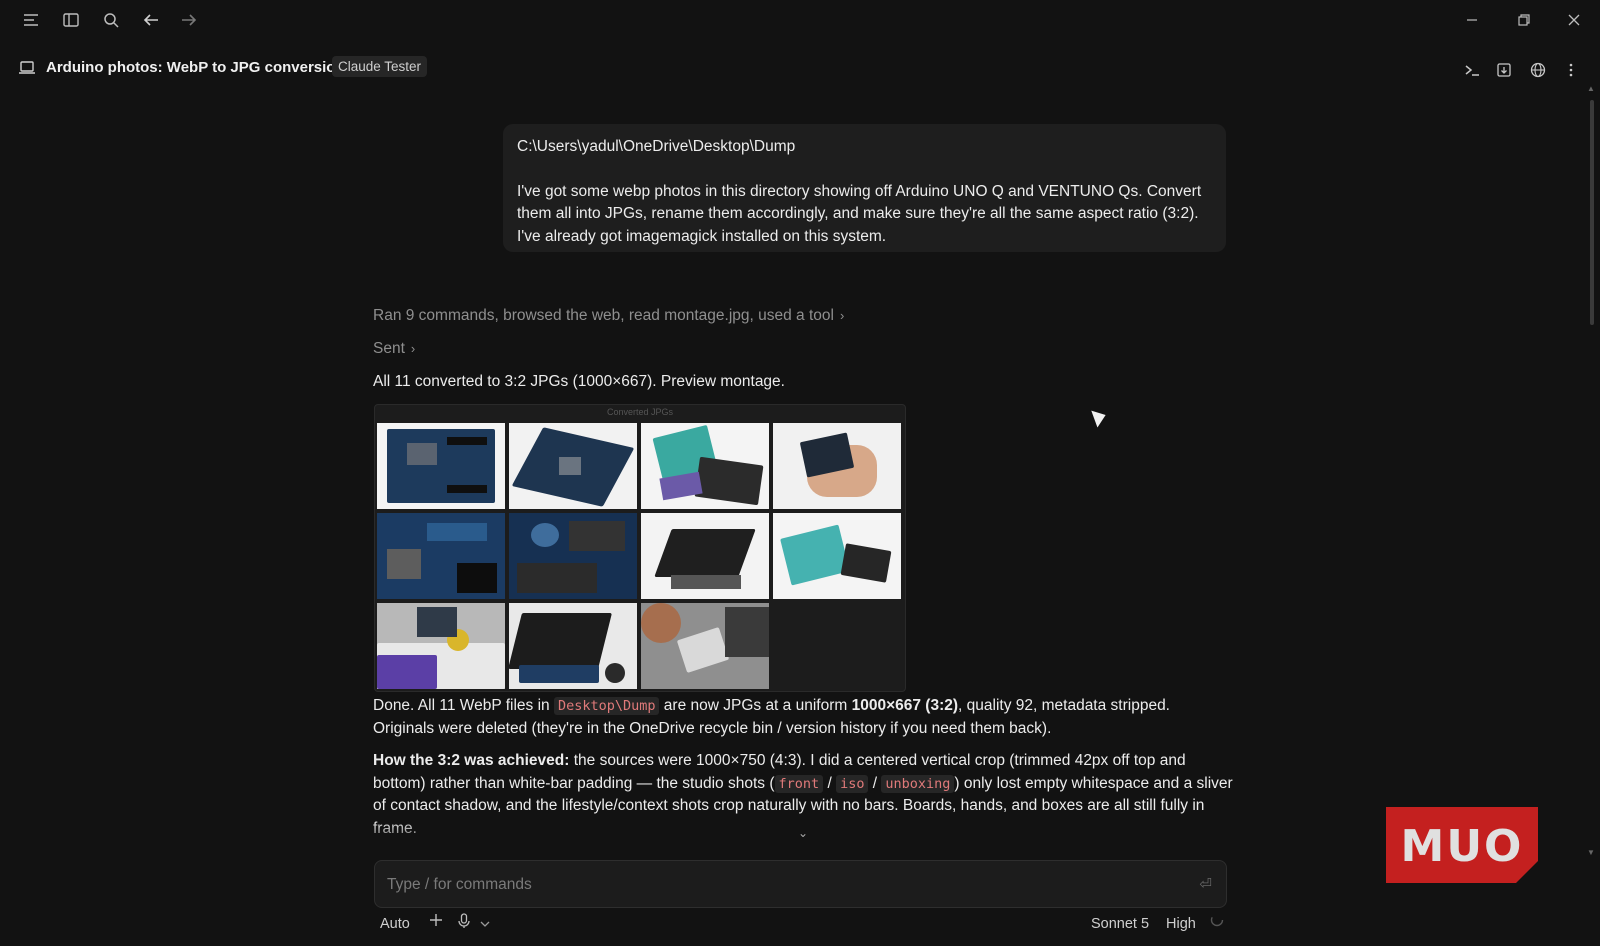  I want to click on scroll-down-arrow-icon: ▼, so click(1591, 852).